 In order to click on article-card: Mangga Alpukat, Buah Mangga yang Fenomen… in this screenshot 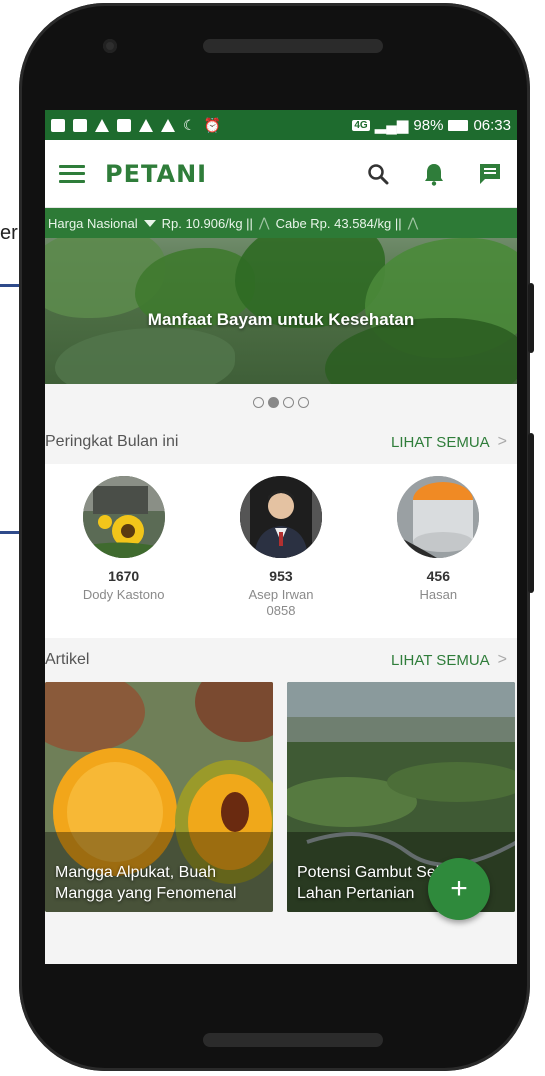, I will do `click(159, 797)`.